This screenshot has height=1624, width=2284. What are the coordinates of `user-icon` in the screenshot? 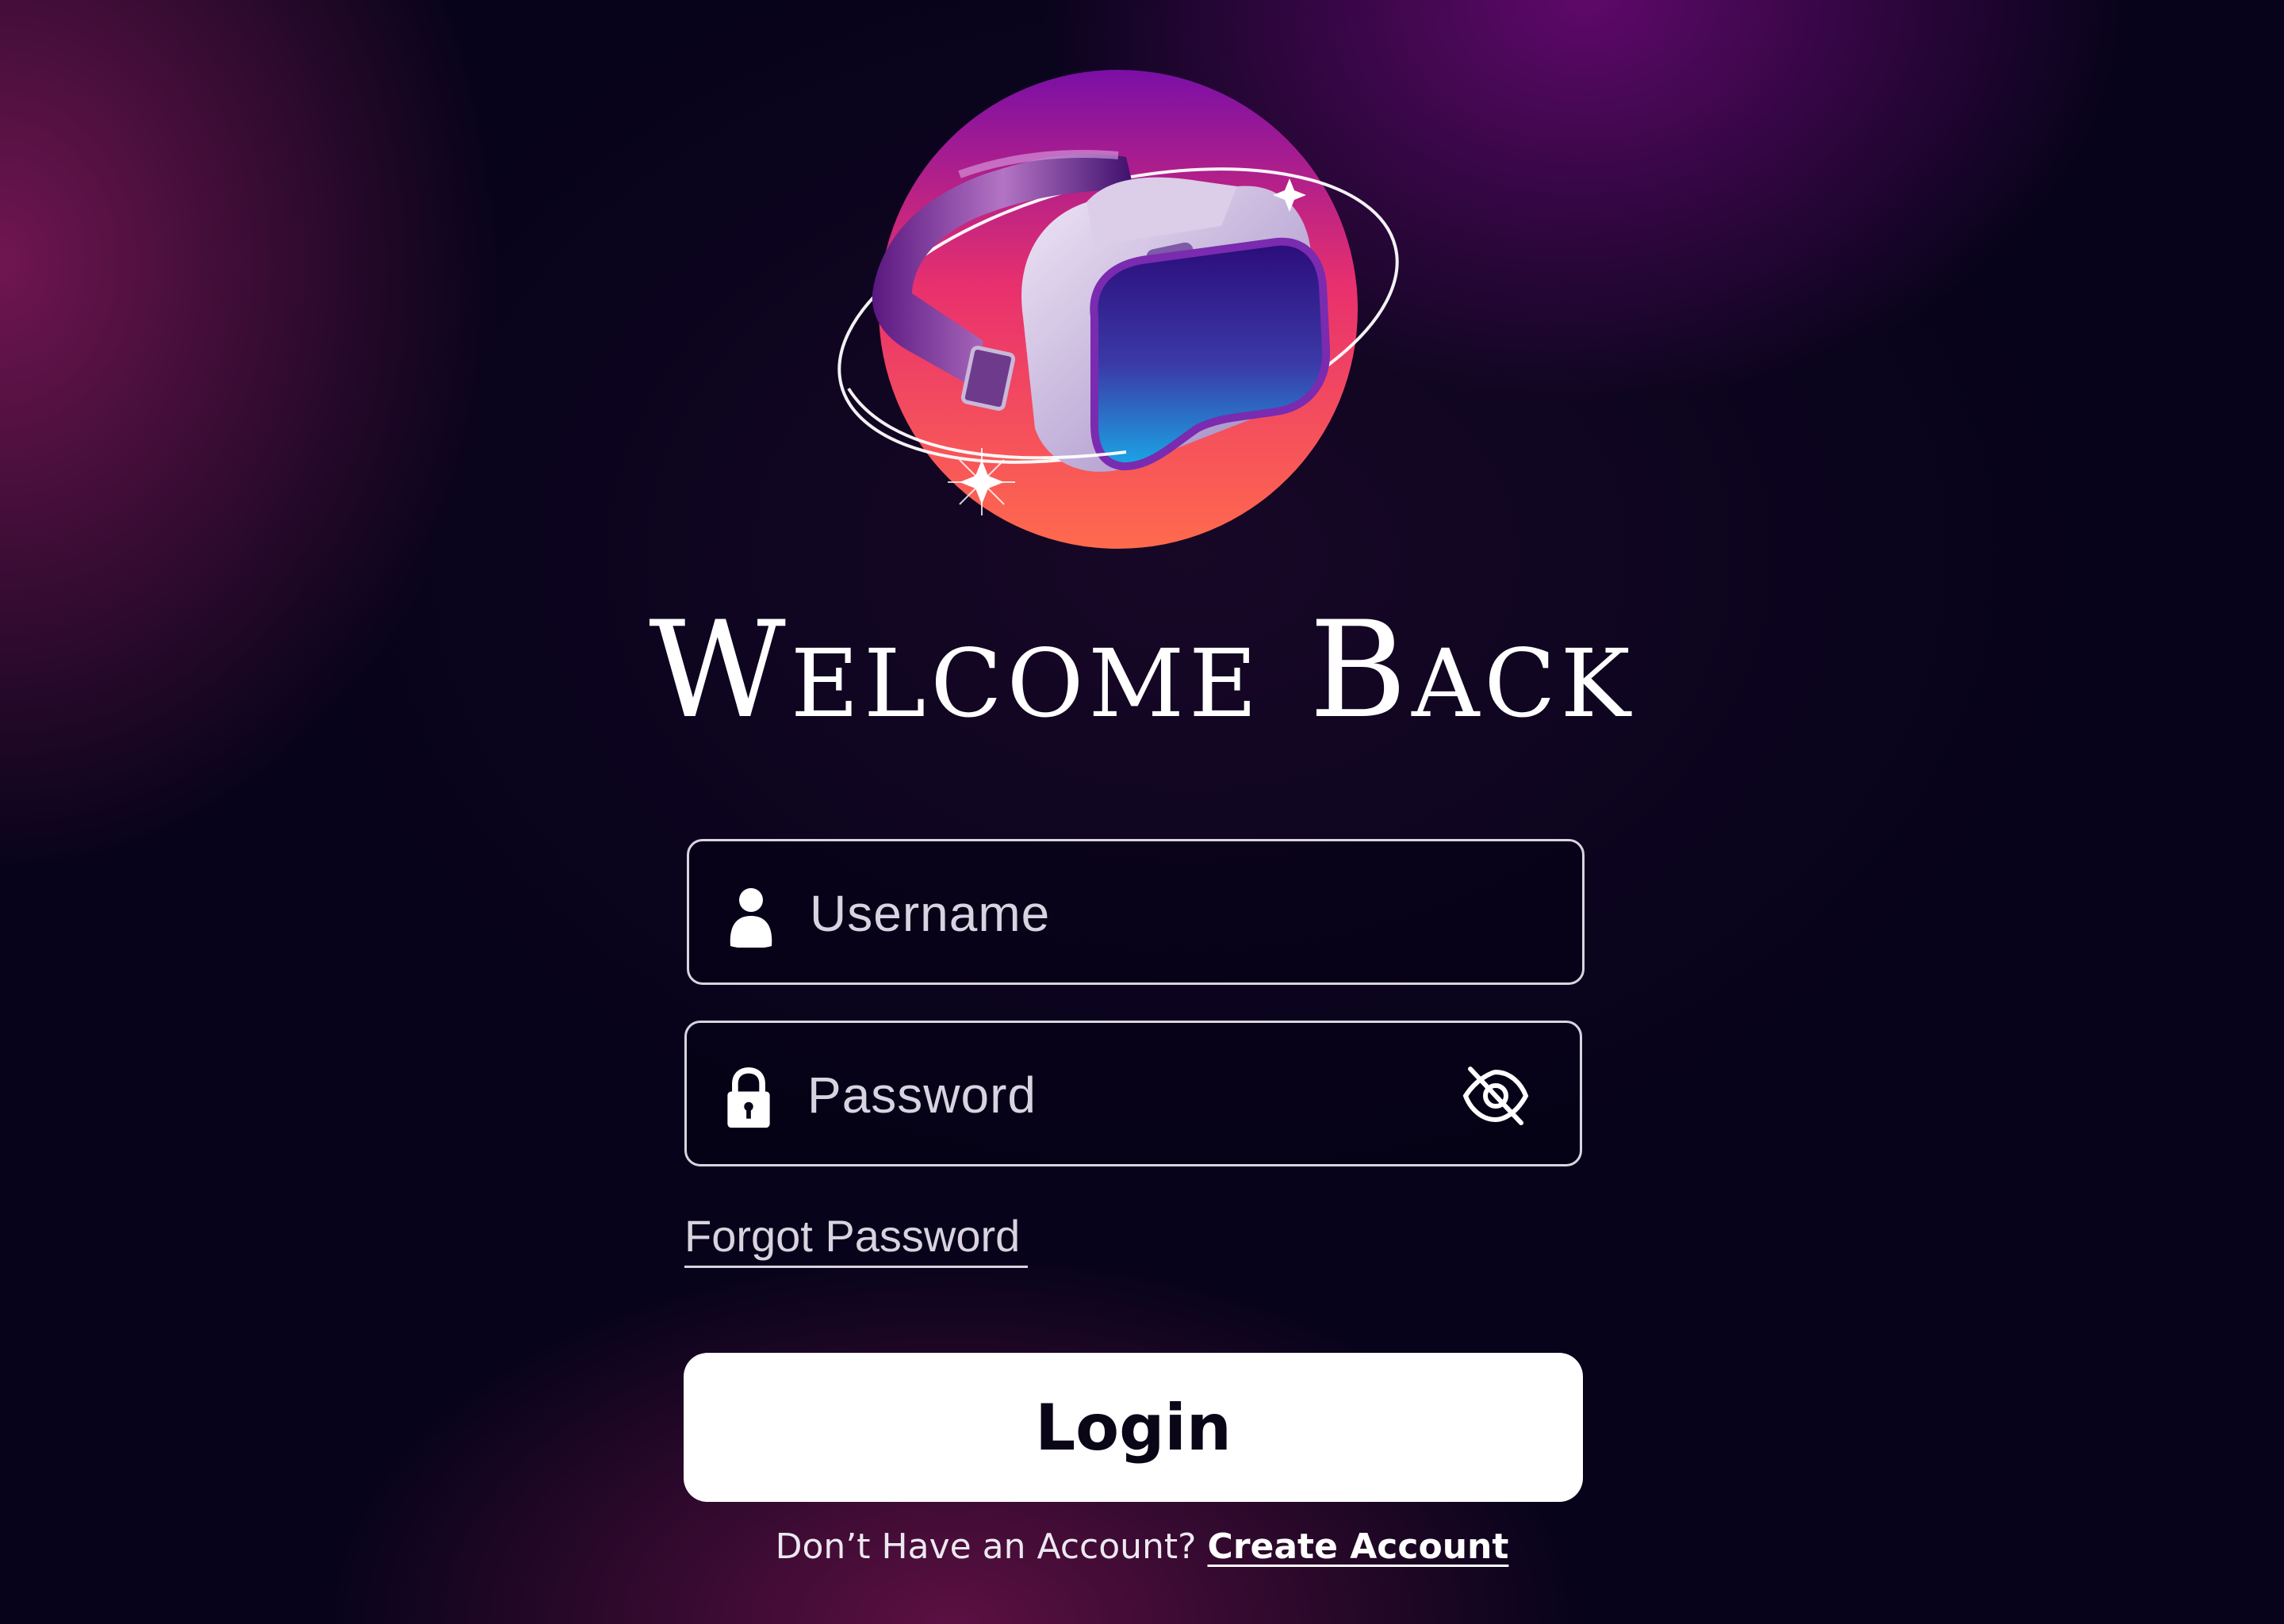 It's located at (751, 918).